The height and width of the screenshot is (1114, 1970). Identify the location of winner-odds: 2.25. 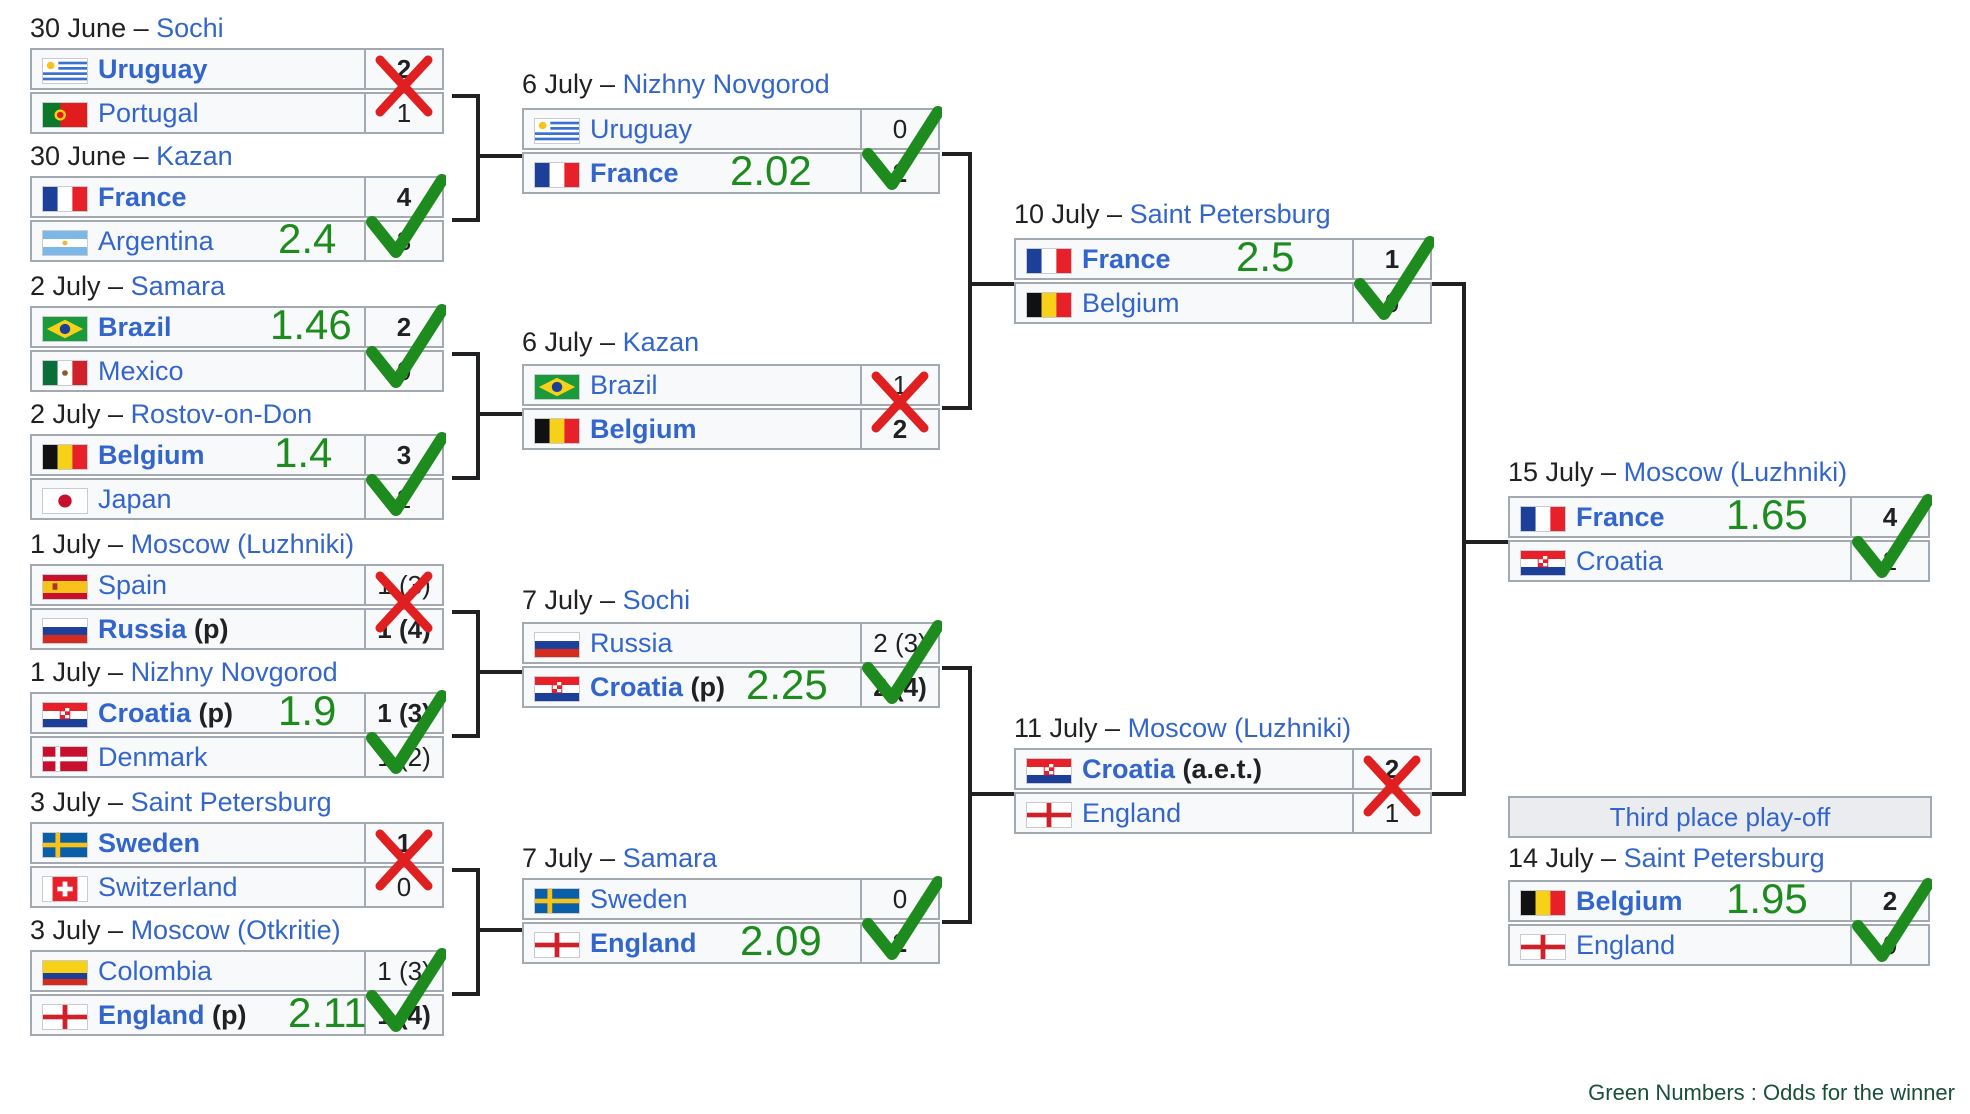
(787, 684).